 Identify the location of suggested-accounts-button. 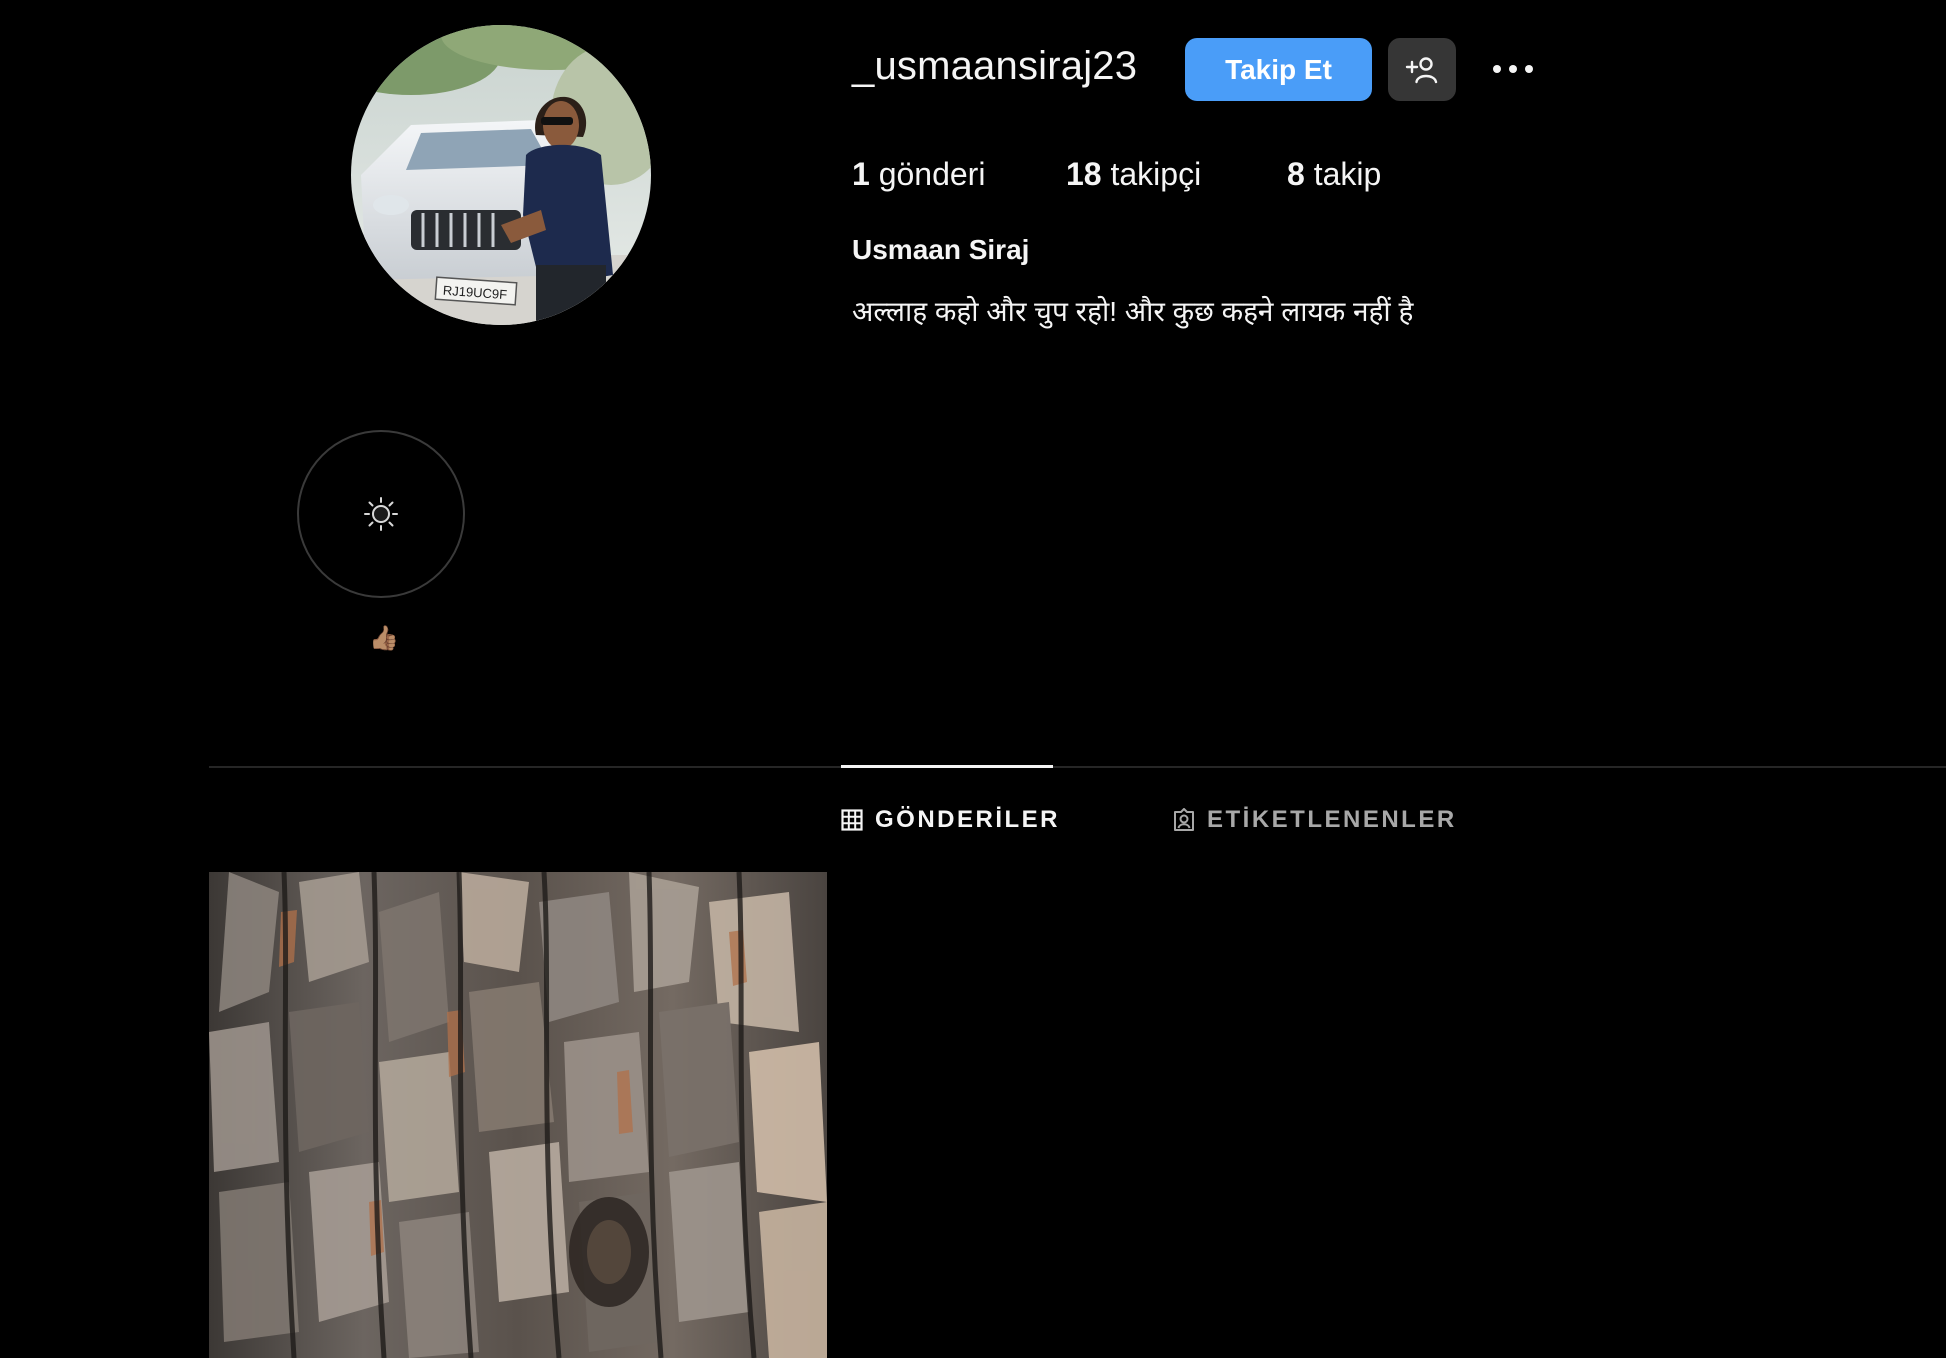
(1422, 69).